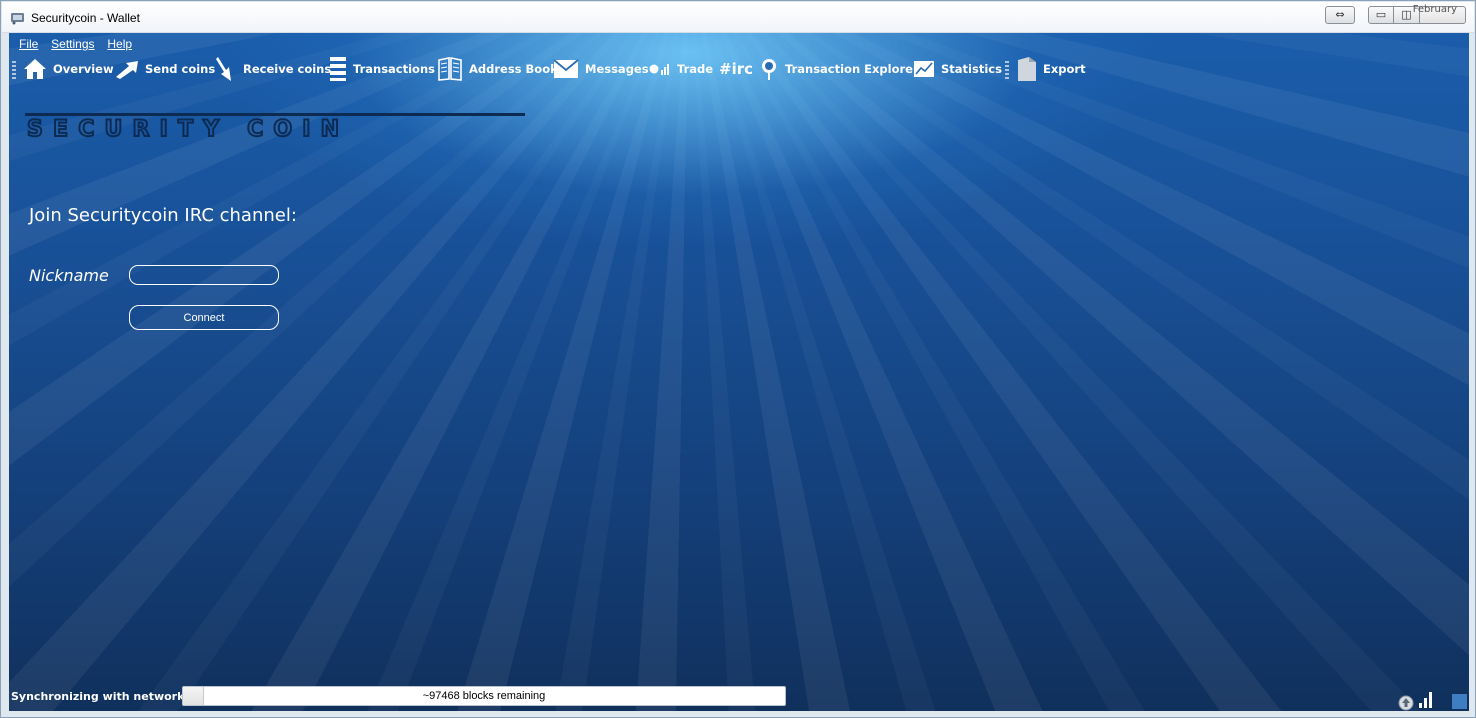  I want to click on menu-bar: File Settings Help, so click(80, 46).